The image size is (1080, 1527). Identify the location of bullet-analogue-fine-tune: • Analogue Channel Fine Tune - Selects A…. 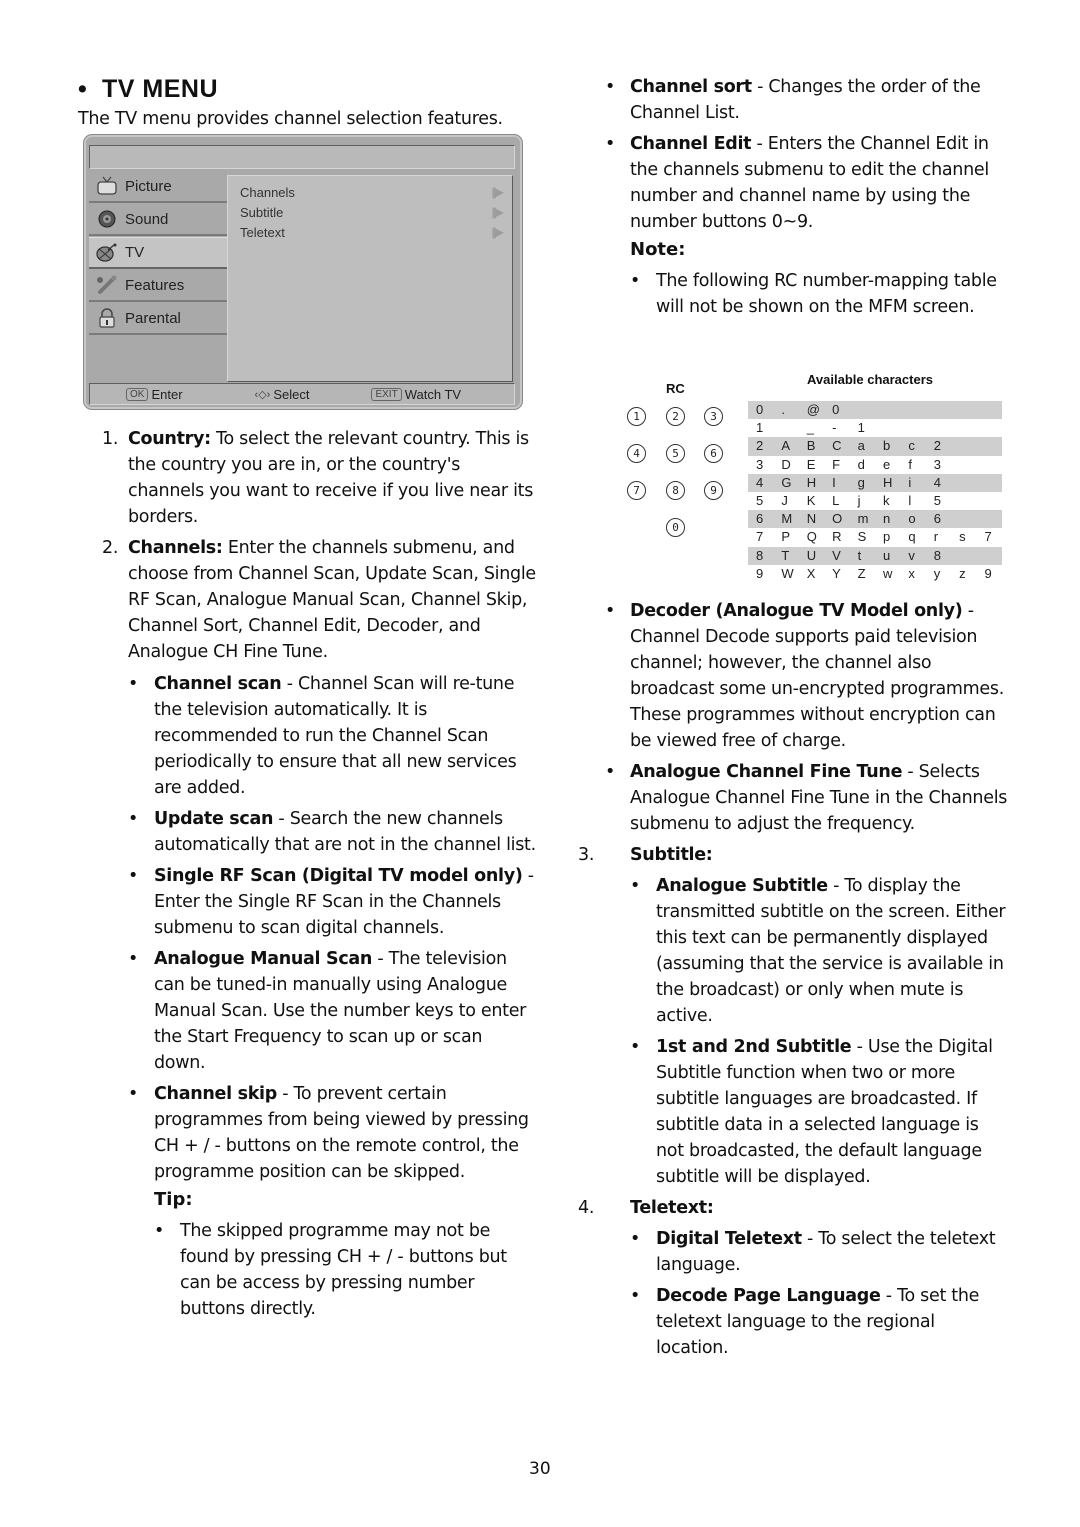
(806, 798).